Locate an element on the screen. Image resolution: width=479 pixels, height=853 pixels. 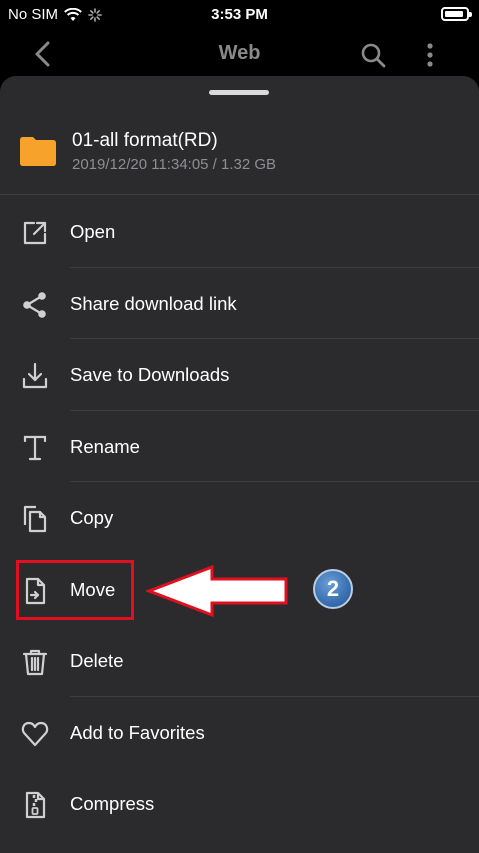
menu-item-label: Share download link is located at coordinates (153, 303).